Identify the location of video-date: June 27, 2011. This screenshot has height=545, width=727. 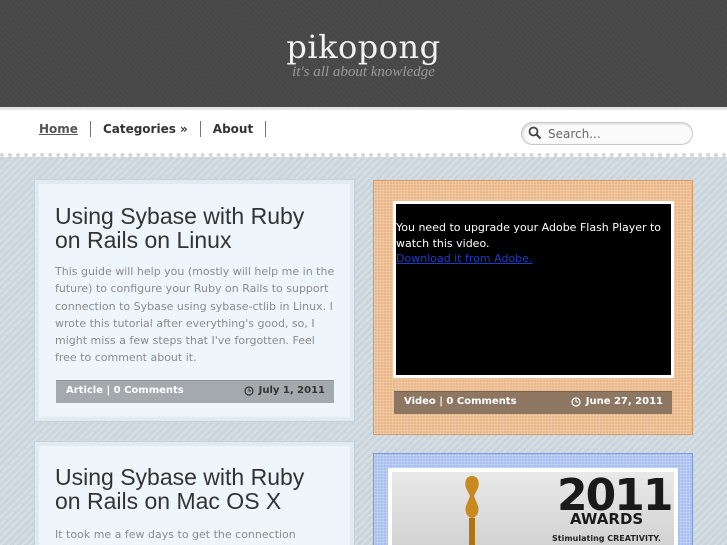
(617, 401).